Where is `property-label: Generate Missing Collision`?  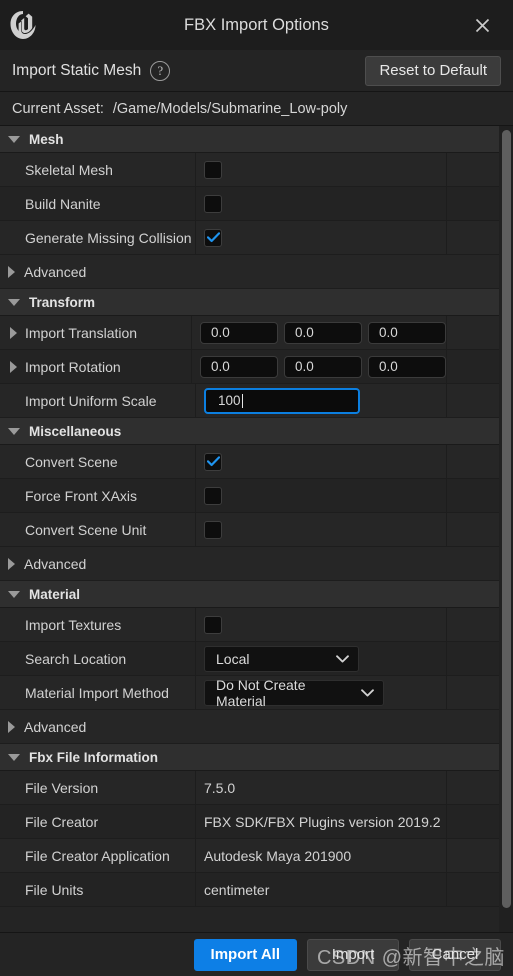 property-label: Generate Missing Collision is located at coordinates (108, 237).